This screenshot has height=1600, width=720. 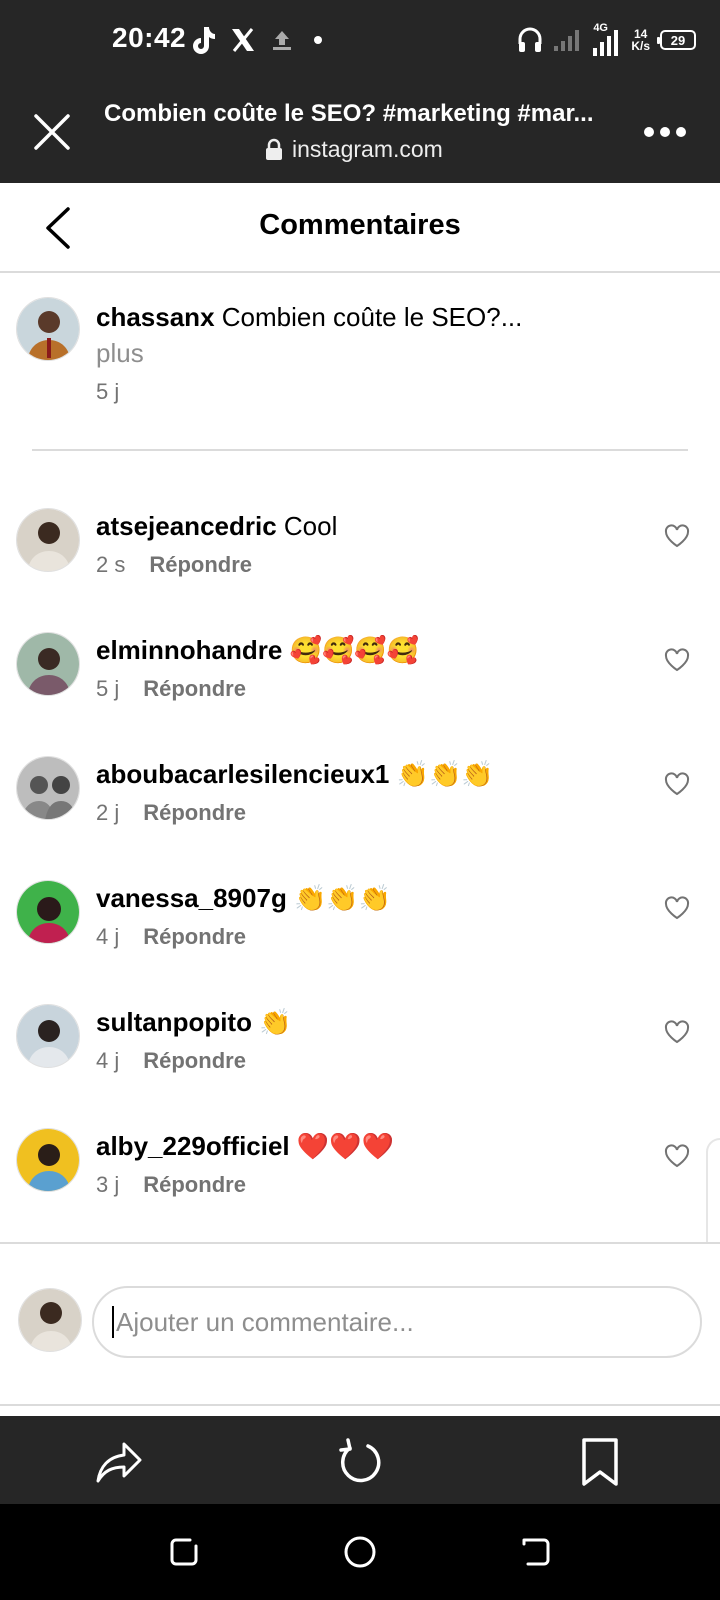 What do you see at coordinates (282, 40) in the screenshot?
I see `upload-icon` at bounding box center [282, 40].